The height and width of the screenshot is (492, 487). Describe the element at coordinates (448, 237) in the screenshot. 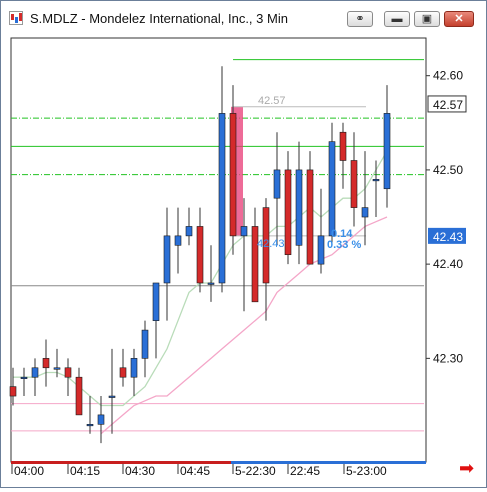

I see `crosshair-price-label: 42.43` at that location.